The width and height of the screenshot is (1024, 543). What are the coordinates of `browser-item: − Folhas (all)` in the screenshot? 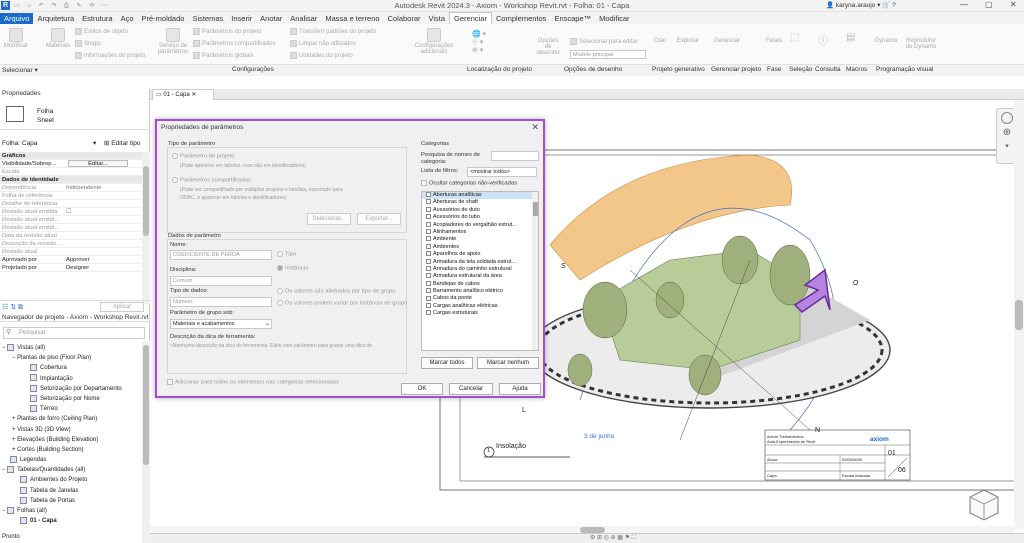 It's located at (72, 511).